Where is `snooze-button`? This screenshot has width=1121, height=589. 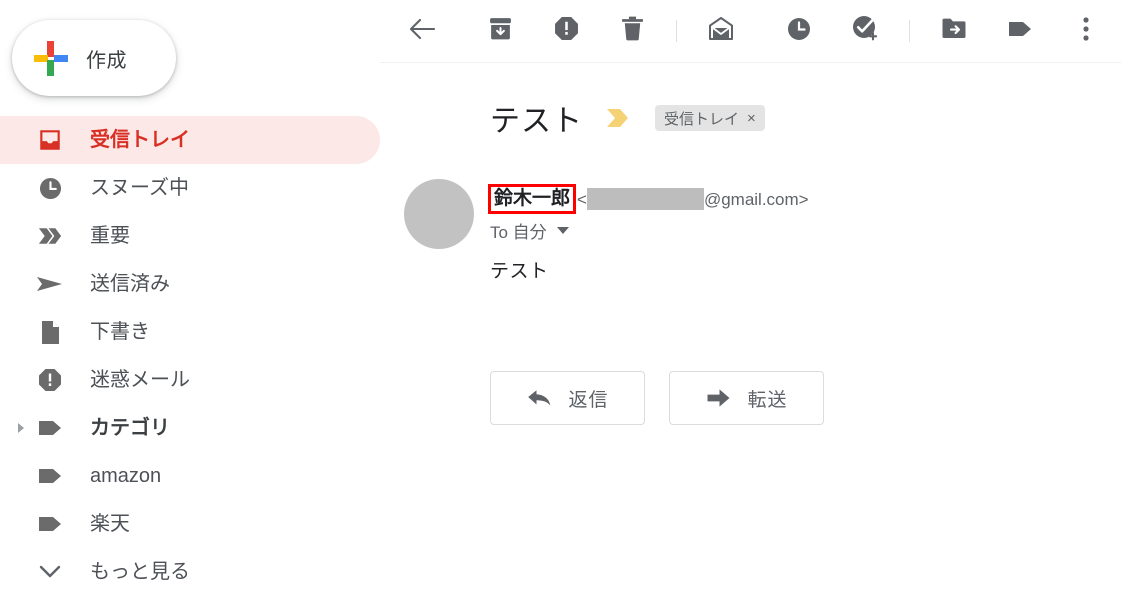
snooze-button is located at coordinates (799, 31).